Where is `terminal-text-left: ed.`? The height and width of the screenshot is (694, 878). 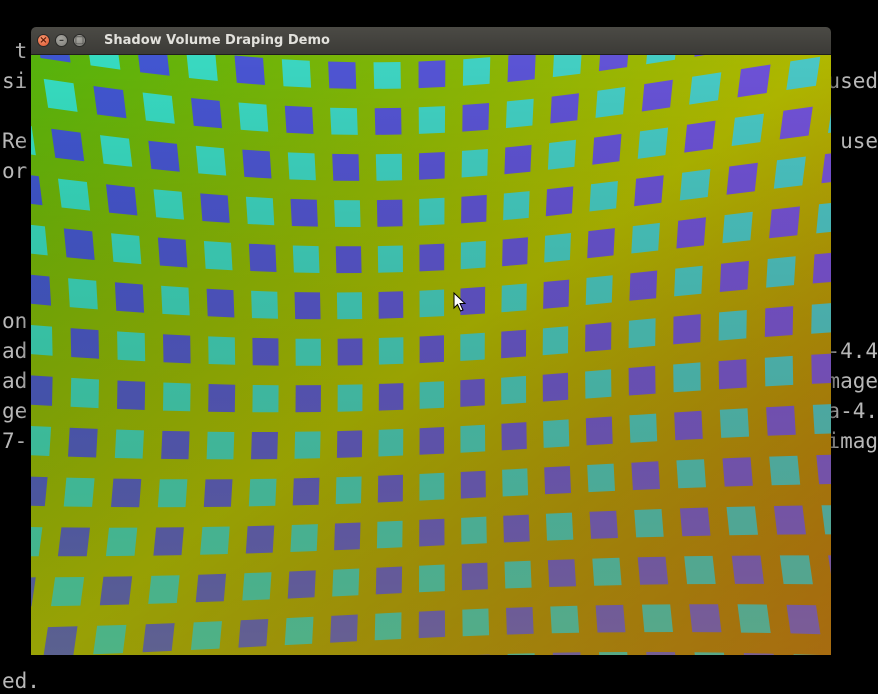
terminal-text-left: ed. is located at coordinates (21, 681).